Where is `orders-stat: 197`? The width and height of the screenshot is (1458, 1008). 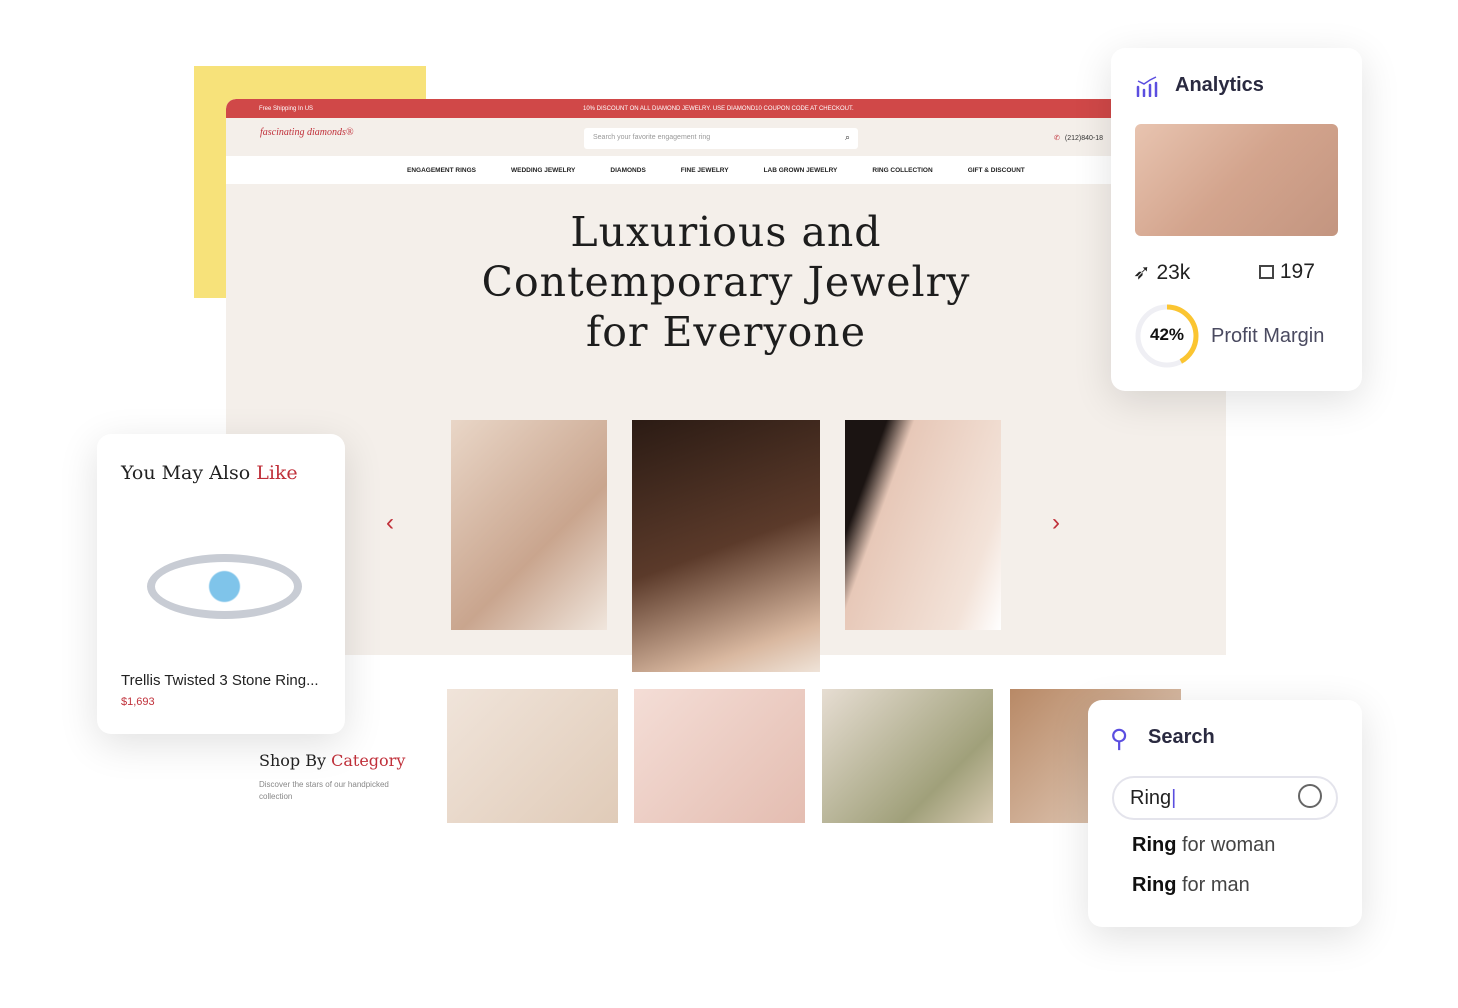 orders-stat: 197 is located at coordinates (1287, 272).